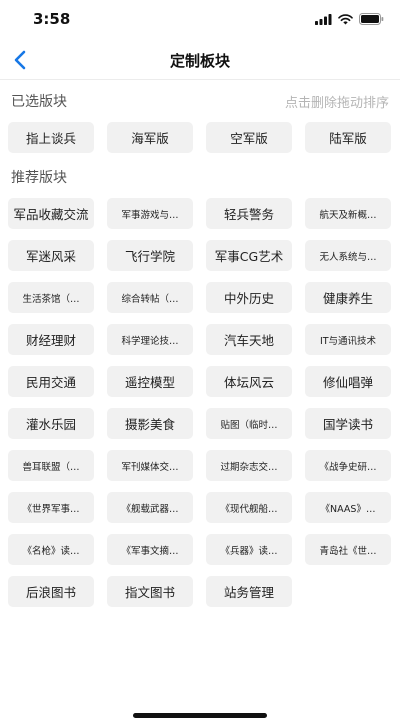 Image resolution: width=400 pixels, height=725 pixels. What do you see at coordinates (51, 381) in the screenshot?
I see `recommended-board-chip: 民用交通` at bounding box center [51, 381].